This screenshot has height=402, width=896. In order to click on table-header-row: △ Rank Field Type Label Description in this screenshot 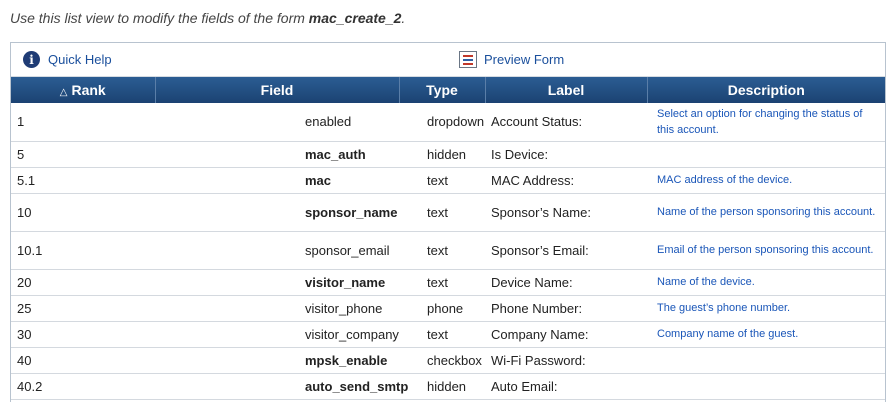, I will do `click(448, 90)`.